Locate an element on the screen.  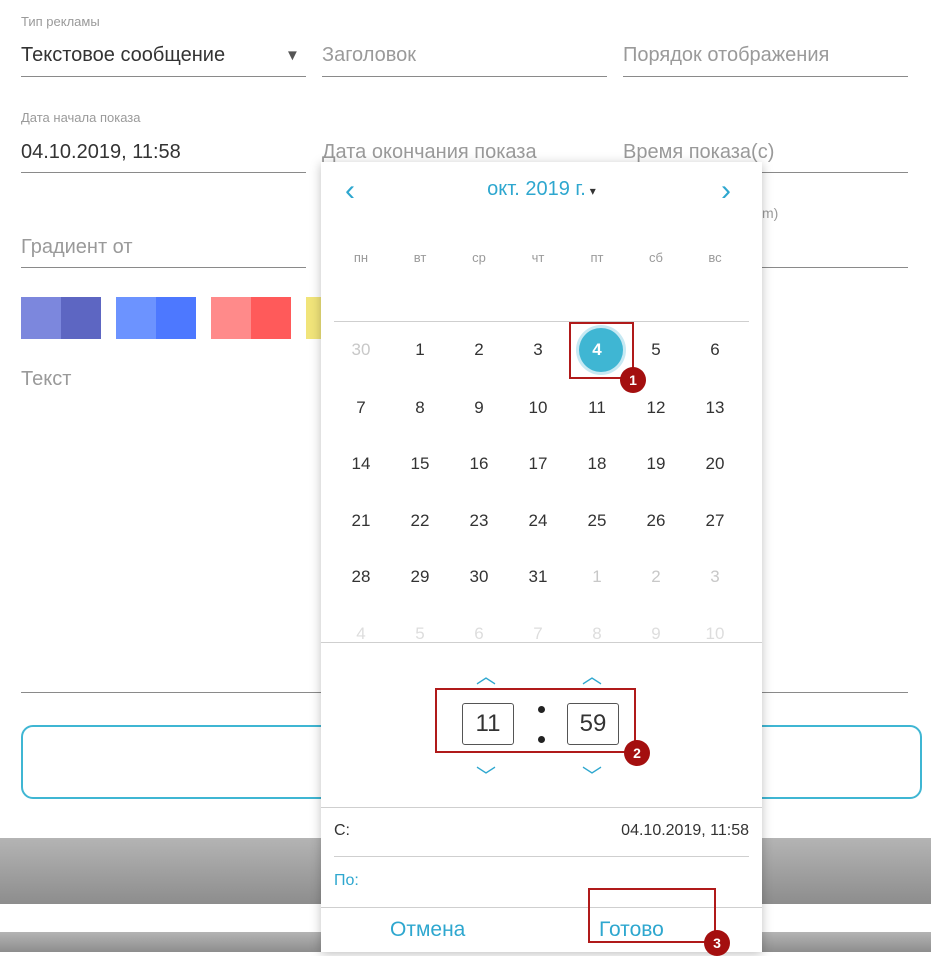
display-time-input: Время показа(с) is located at coordinates (698, 152).